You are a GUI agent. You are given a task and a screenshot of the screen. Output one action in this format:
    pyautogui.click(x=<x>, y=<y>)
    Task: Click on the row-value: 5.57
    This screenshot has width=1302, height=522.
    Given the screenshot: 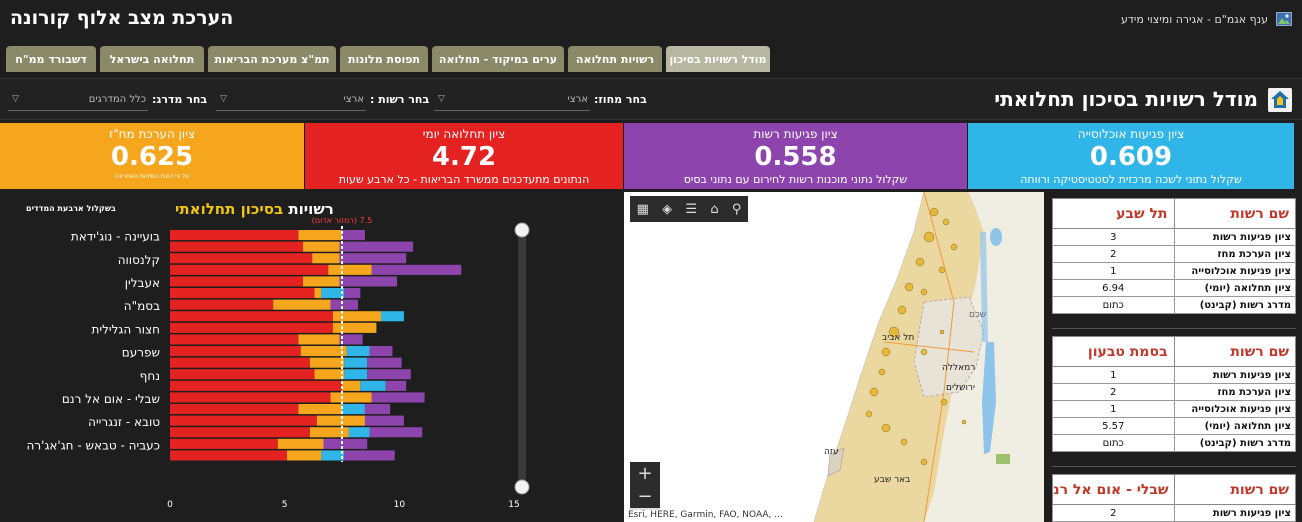 What is the action you would take?
    pyautogui.click(x=1113, y=426)
    